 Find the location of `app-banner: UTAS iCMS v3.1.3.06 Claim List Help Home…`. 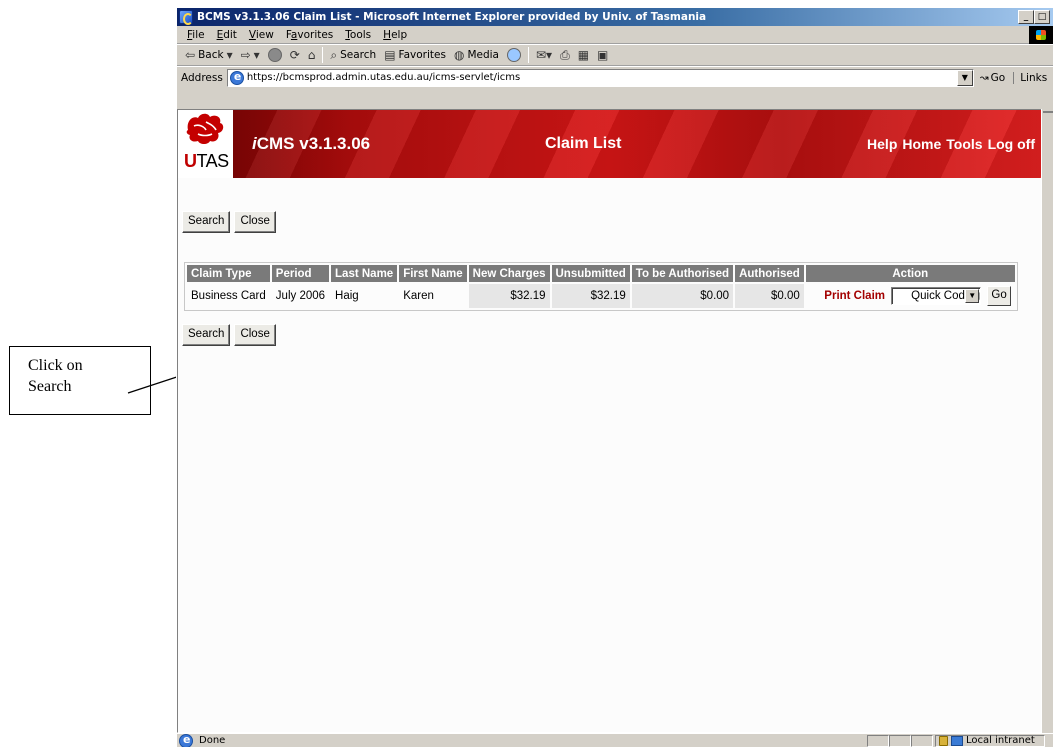

app-banner: UTAS iCMS v3.1.3.06 Claim List Help Home… is located at coordinates (609, 144).